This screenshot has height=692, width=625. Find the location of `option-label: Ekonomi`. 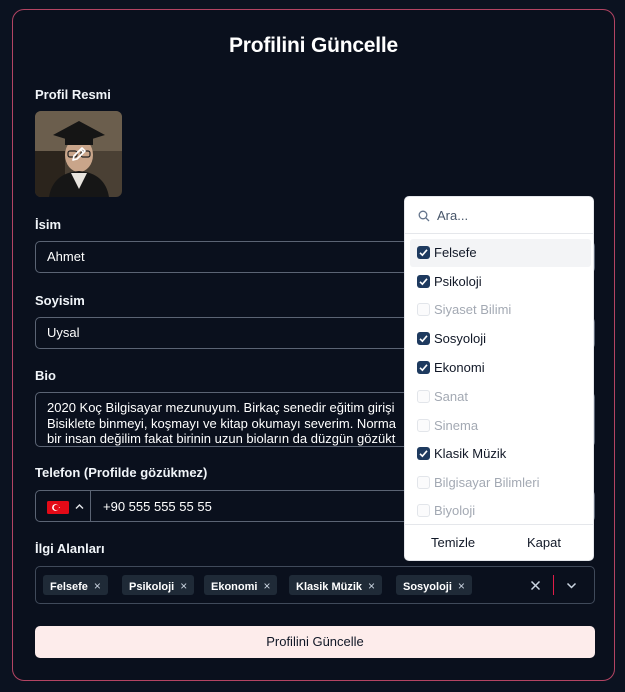

option-label: Ekonomi is located at coordinates (459, 367).